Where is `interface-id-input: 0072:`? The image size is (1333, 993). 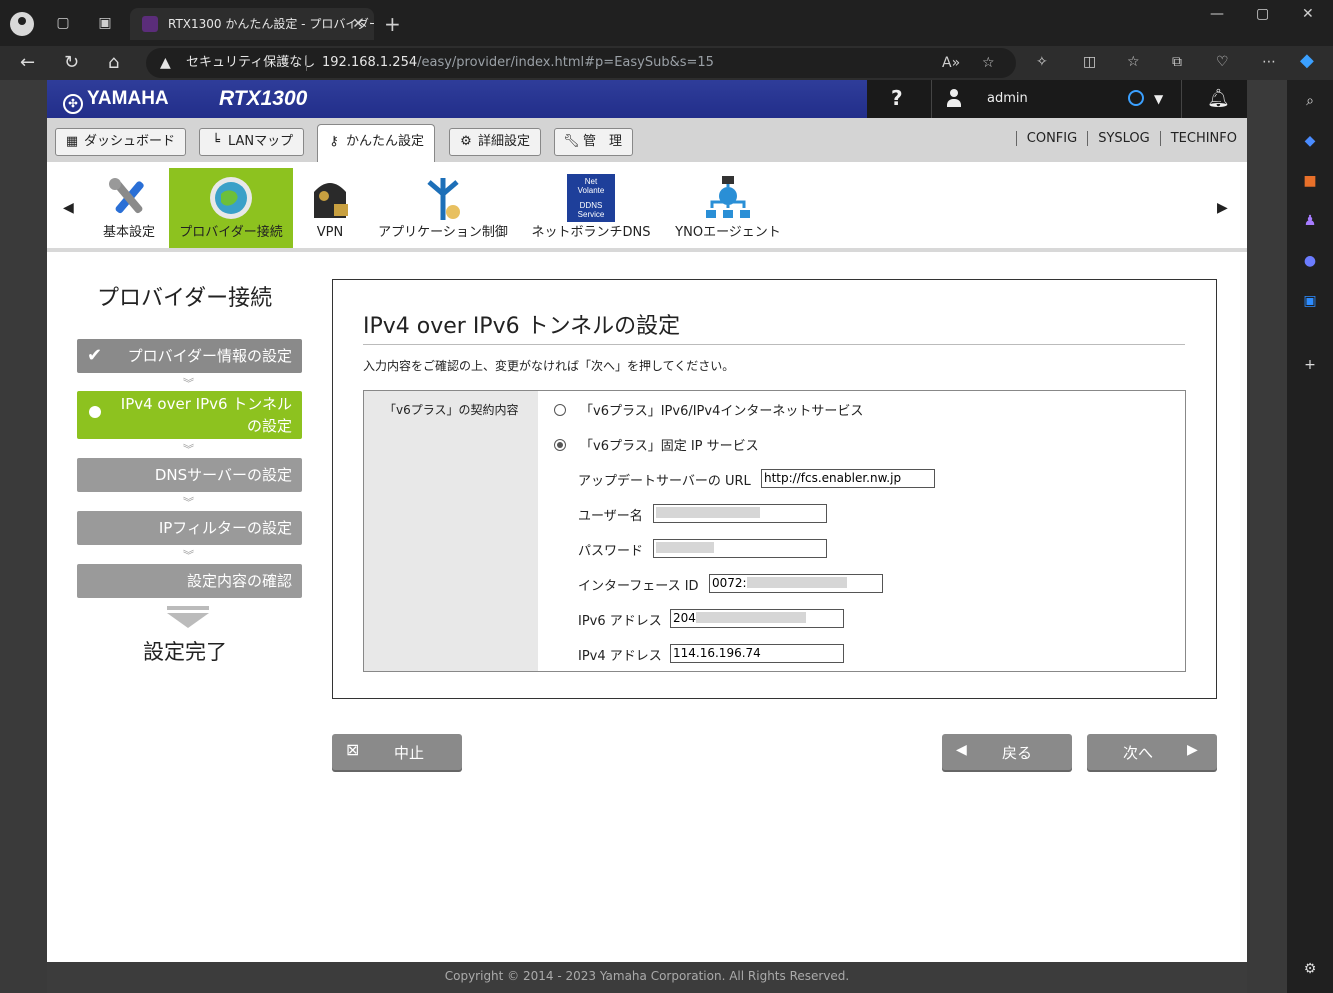 interface-id-input: 0072: is located at coordinates (796, 583).